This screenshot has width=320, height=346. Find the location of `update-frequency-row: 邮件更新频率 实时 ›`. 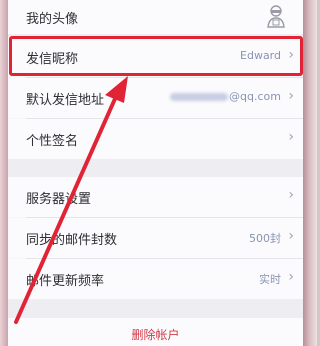

update-frequency-row: 邮件更新频率 实时 › is located at coordinates (155, 279).